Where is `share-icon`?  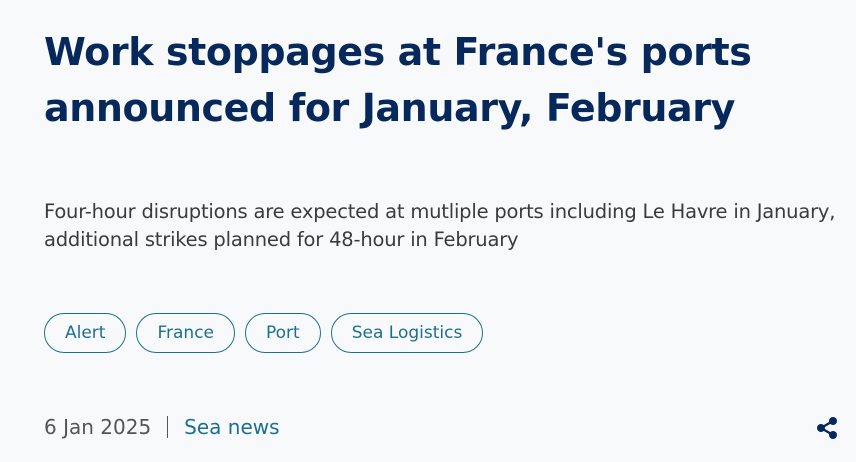 share-icon is located at coordinates (827, 428).